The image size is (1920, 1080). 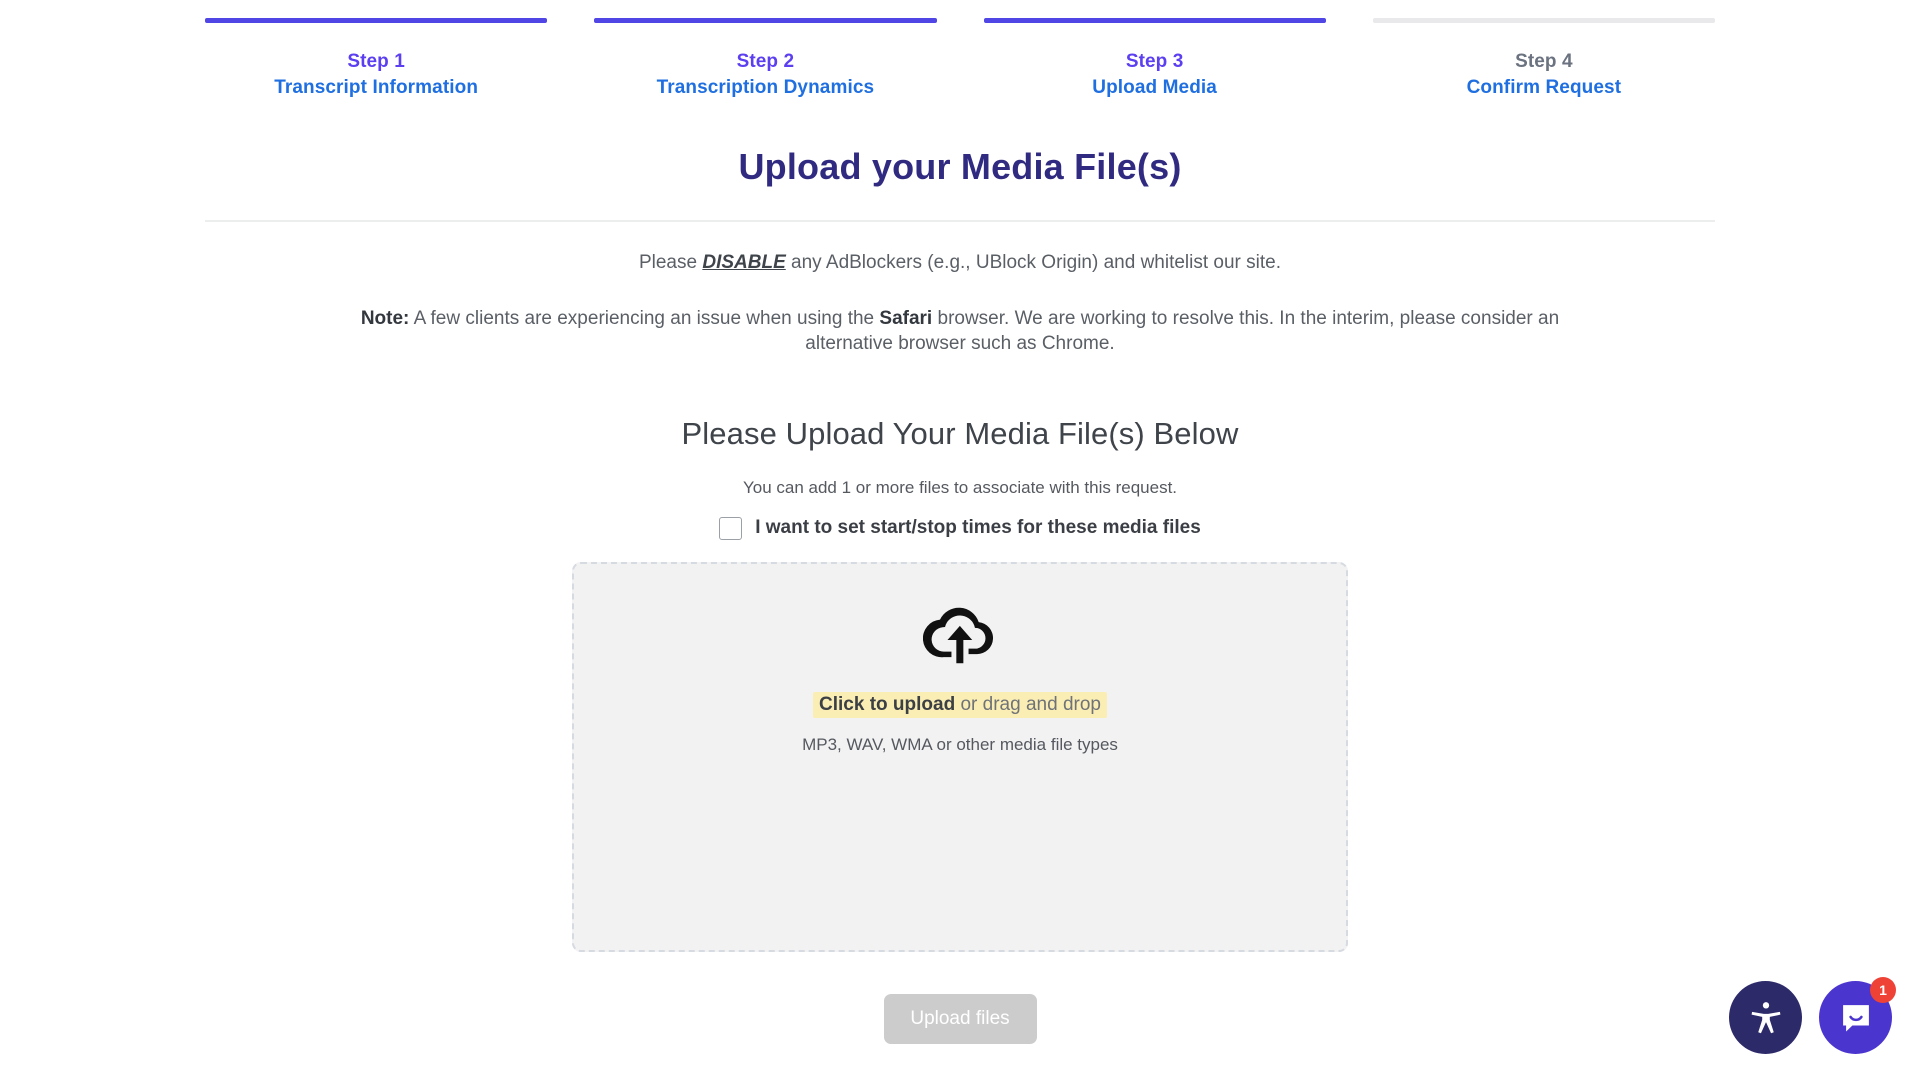 I want to click on safari-notice-browser: Safari, so click(x=906, y=318).